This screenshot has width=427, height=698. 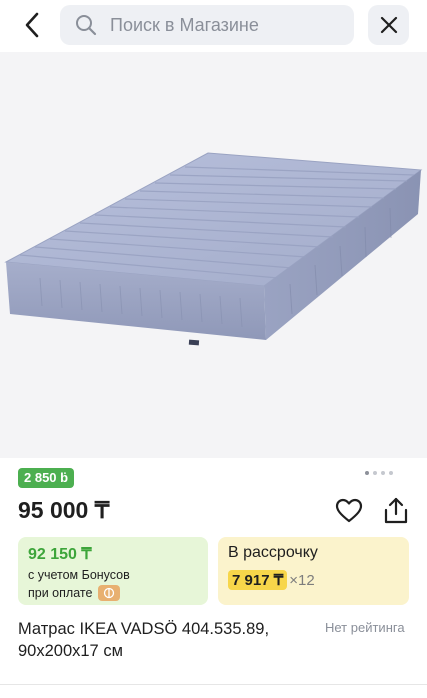 What do you see at coordinates (367, 473) in the screenshot?
I see `gallery-dot-active` at bounding box center [367, 473].